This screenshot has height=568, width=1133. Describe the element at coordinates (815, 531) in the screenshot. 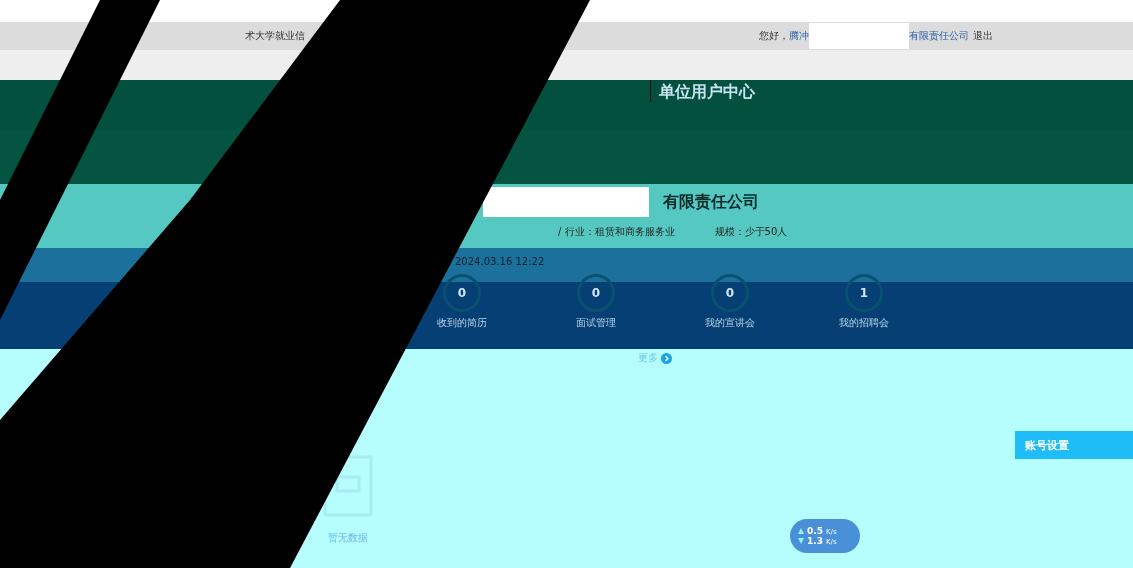

I see `upload-speed: 0.5` at that location.